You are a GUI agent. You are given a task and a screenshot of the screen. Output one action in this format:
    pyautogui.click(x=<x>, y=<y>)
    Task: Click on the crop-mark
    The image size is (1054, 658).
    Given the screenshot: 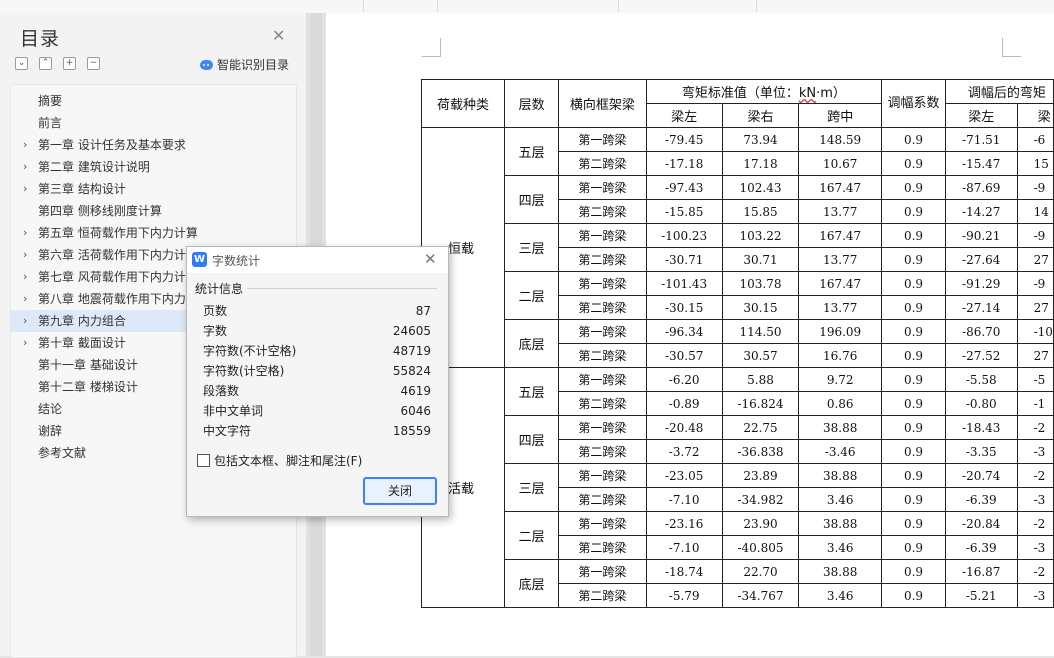 What is the action you would take?
    pyautogui.click(x=431, y=47)
    